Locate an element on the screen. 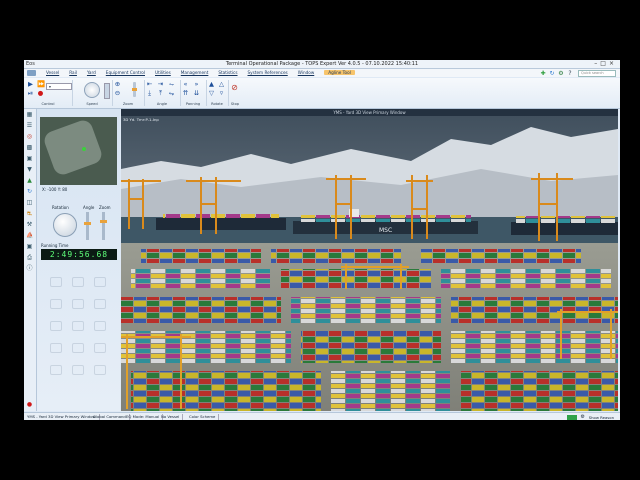 This screenshot has width=640, height=480. pan-left-icon: « is located at coordinates (185, 84).